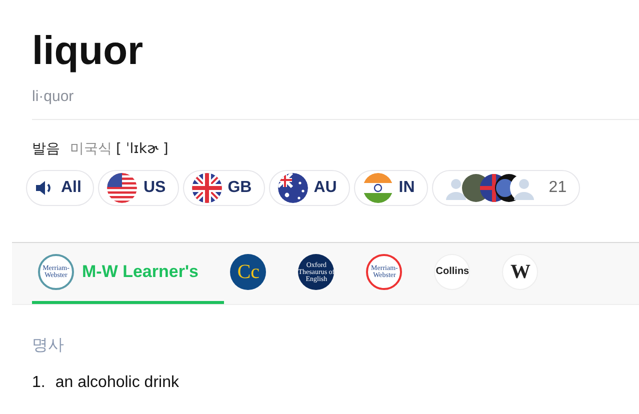 This screenshot has height=414, width=639. I want to click on dictionary-logo: W, so click(520, 272).